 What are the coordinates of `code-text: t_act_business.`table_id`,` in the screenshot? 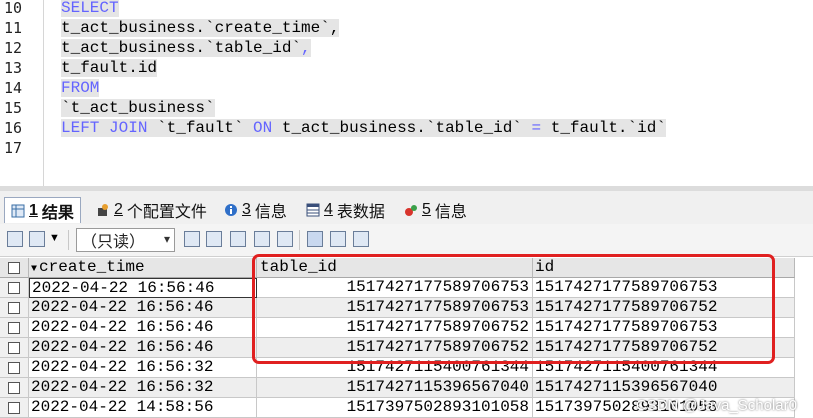 It's located at (186, 48).